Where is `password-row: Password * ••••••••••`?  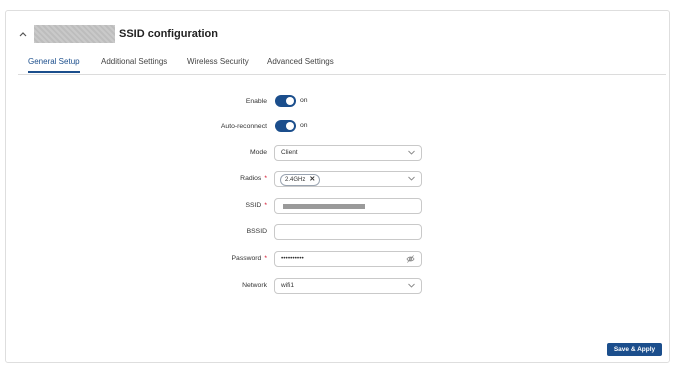
password-row: Password * •••••••••• is located at coordinates (338, 259).